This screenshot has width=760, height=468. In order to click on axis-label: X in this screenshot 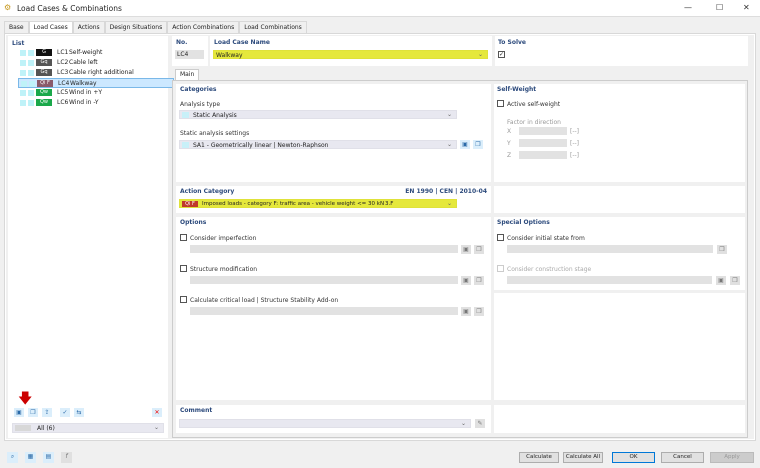, I will do `click(509, 131)`.